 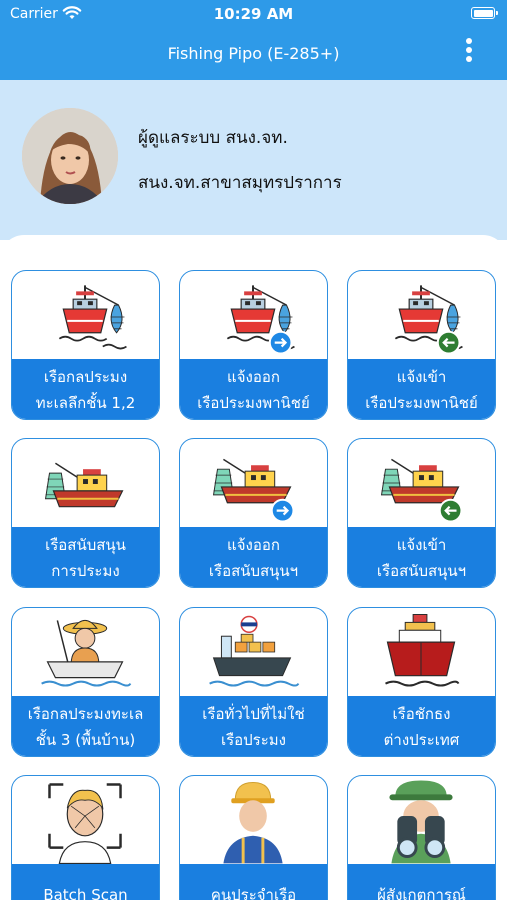 What do you see at coordinates (253, 882) in the screenshot?
I see `menu-label: คนประจำเรือ` at bounding box center [253, 882].